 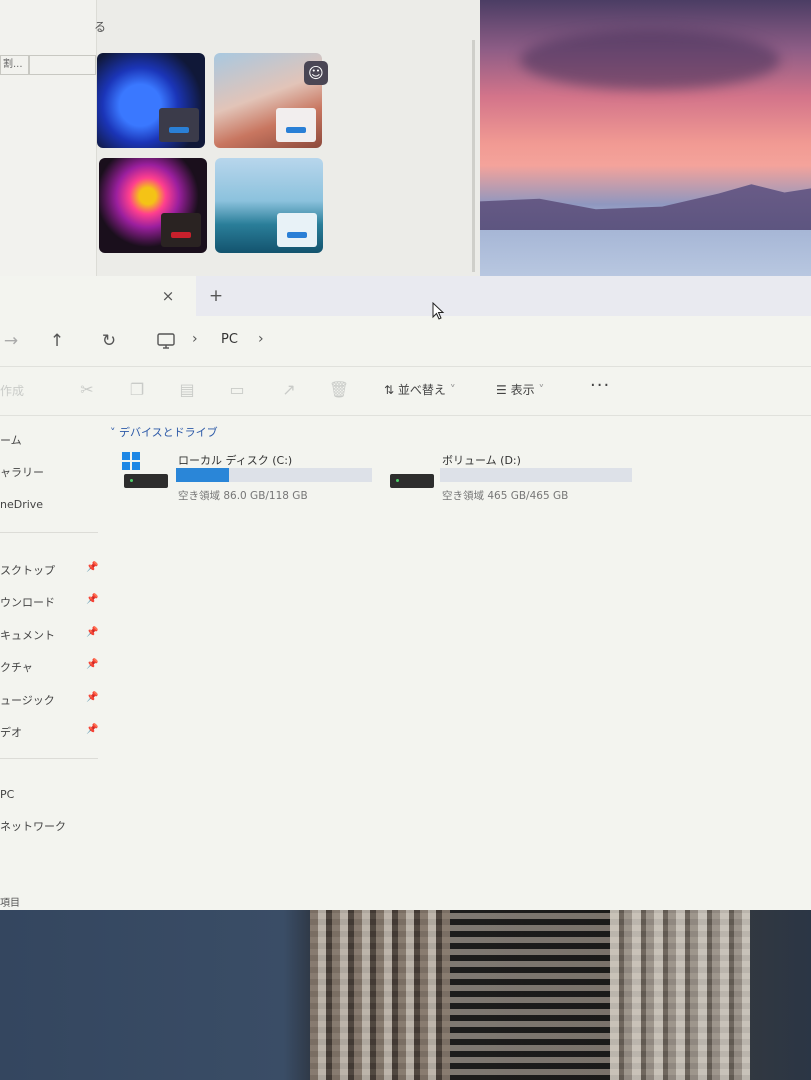 I want to click on paste-icon: ▤, so click(x=187, y=390).